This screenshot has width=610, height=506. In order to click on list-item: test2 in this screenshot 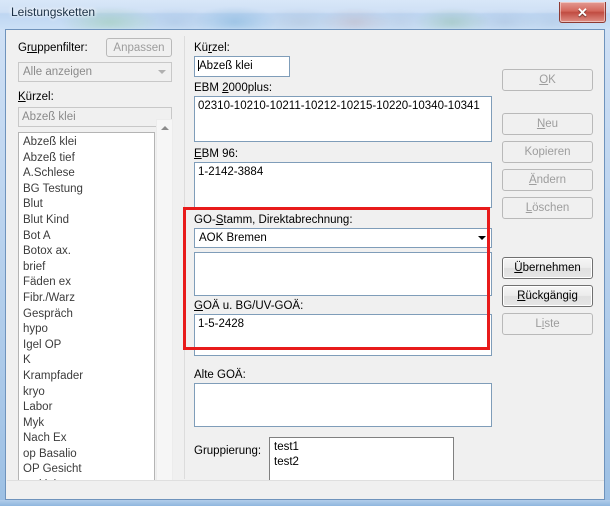, I will do `click(362, 462)`.